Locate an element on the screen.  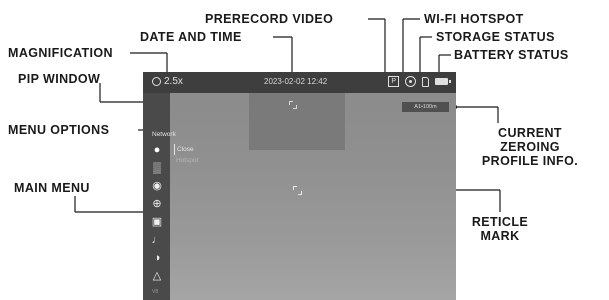
status-bar: 2.5x 2023-02-02 12:42 P is located at coordinates (299, 82).